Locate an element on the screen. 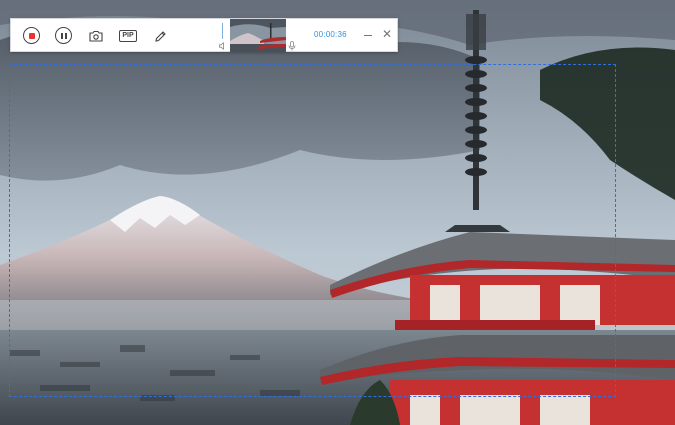 Image resolution: width=675 pixels, height=425 pixels. stop-record-icon is located at coordinates (31, 35).